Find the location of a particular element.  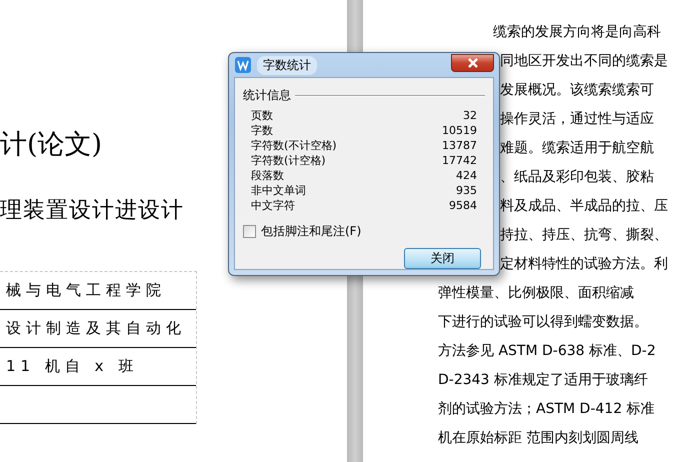

text-line: D-2343 标准规定了适用于玻璃纤 is located at coordinates (543, 380).